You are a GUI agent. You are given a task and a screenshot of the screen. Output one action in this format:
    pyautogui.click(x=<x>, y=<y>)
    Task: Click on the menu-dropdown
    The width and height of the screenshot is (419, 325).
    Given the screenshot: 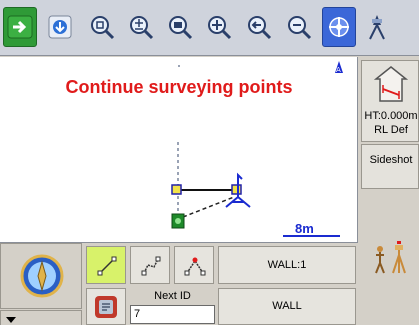 What is the action you would take?
    pyautogui.click(x=41, y=317)
    